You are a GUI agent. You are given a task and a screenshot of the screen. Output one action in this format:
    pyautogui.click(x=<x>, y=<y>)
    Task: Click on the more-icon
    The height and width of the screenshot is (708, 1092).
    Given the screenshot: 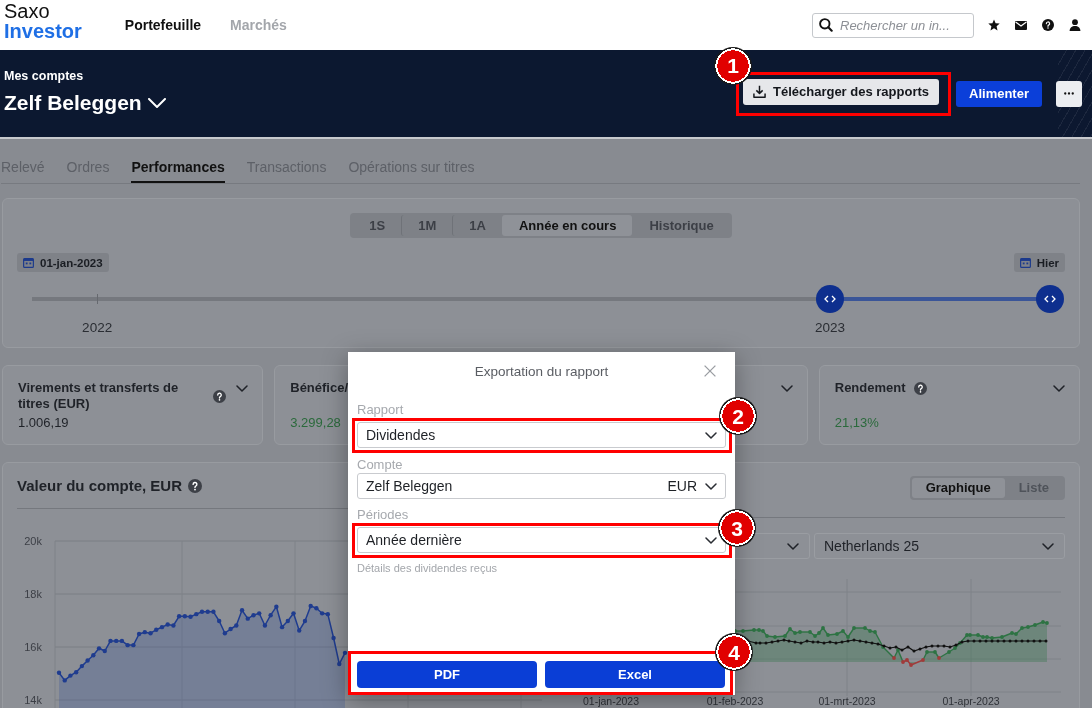 What is the action you would take?
    pyautogui.click(x=1069, y=93)
    